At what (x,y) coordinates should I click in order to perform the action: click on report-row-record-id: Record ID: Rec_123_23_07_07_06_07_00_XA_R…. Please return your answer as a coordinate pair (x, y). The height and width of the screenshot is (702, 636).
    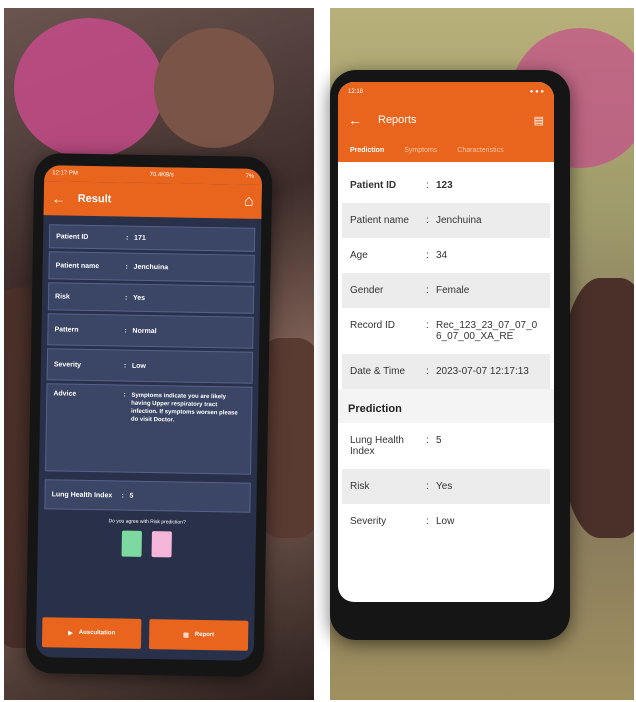
    Looking at the image, I should click on (446, 331).